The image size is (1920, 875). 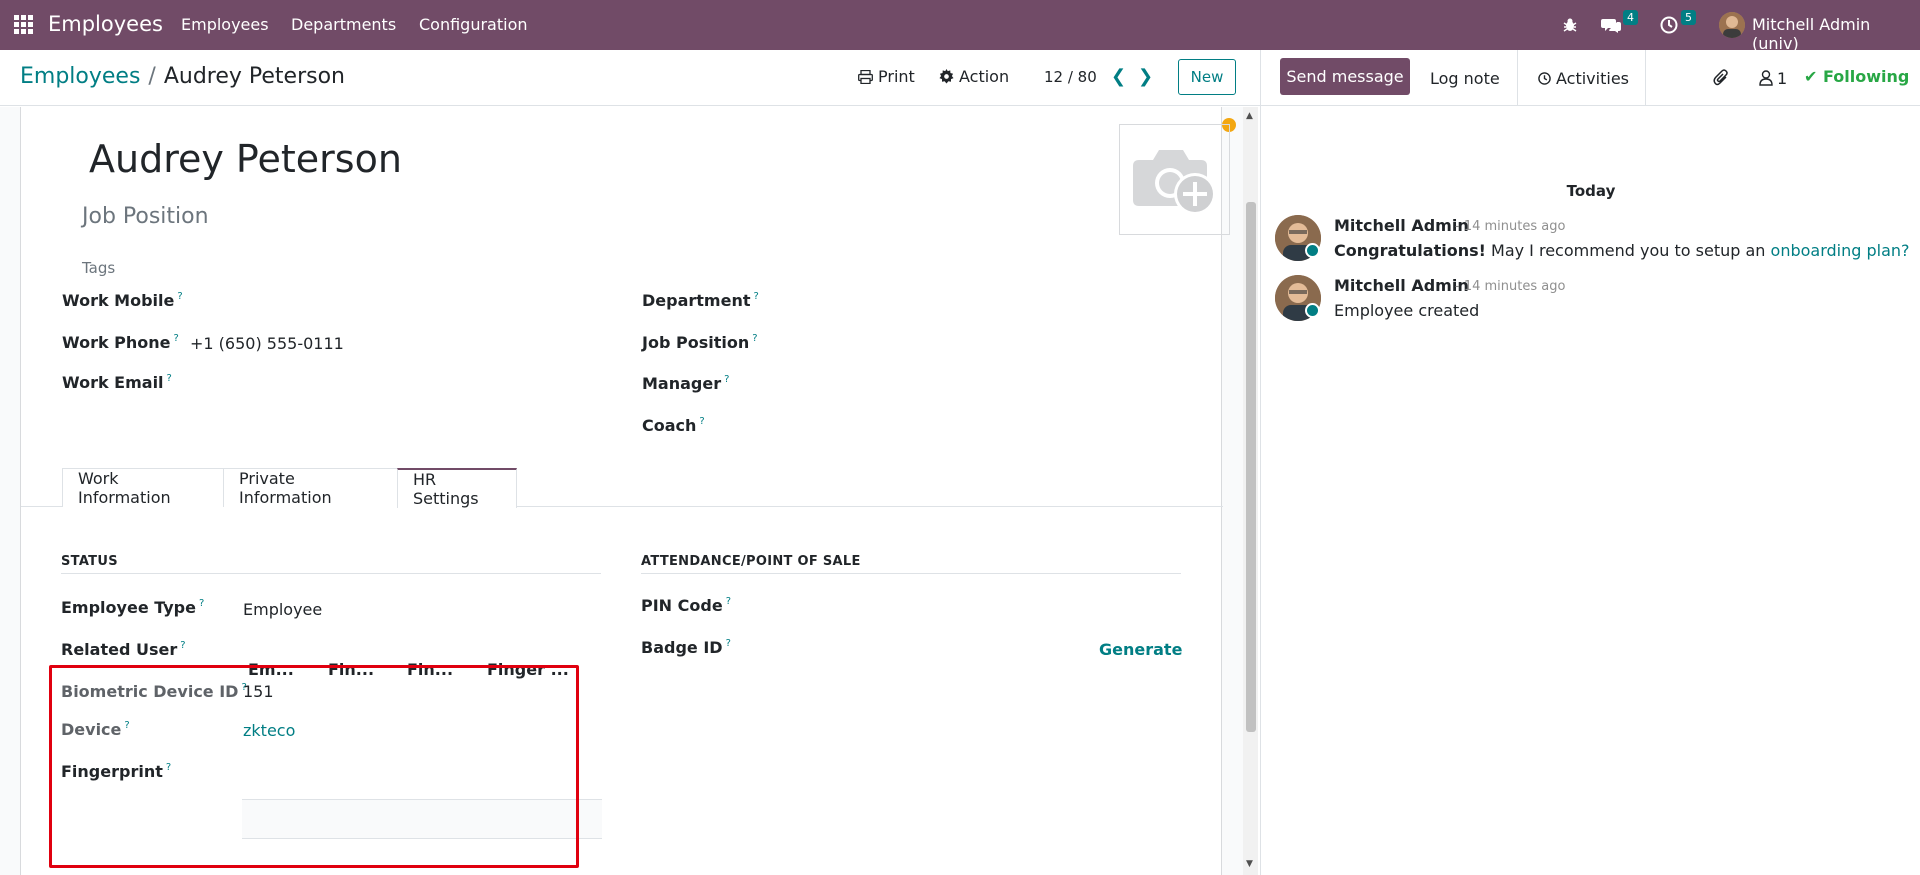 I want to click on job-position-title-field: Job Position, so click(x=145, y=216).